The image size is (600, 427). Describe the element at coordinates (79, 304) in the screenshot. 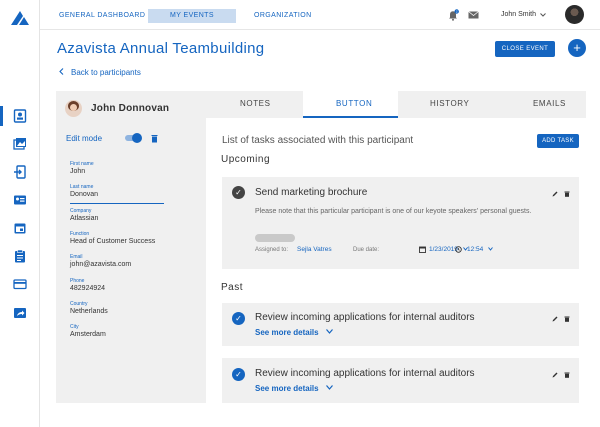

I see `field-label-country: Country` at that location.